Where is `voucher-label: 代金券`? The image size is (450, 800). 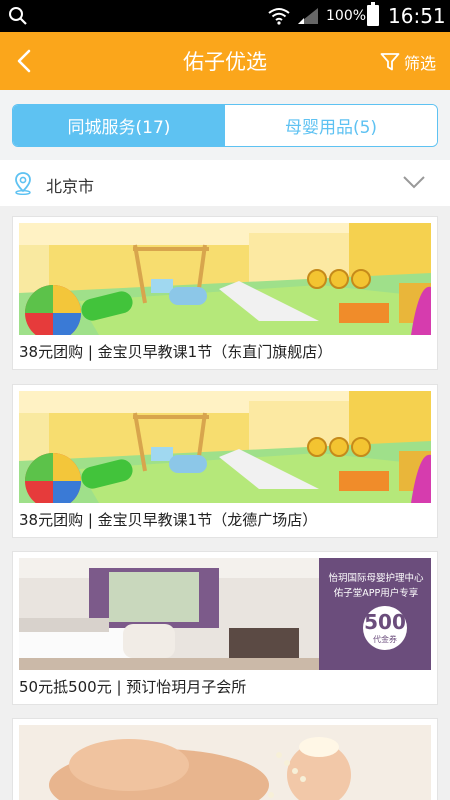 voucher-label: 代金券 is located at coordinates (385, 639).